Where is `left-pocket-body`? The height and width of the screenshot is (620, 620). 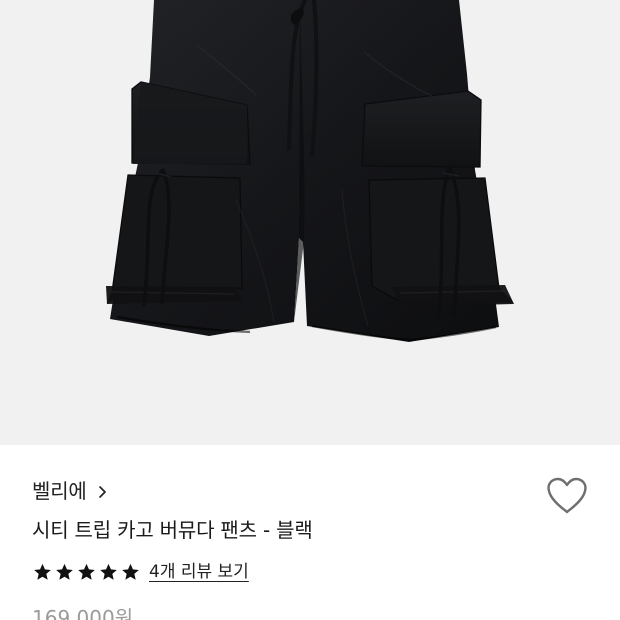
left-pocket-body is located at coordinates (174, 239).